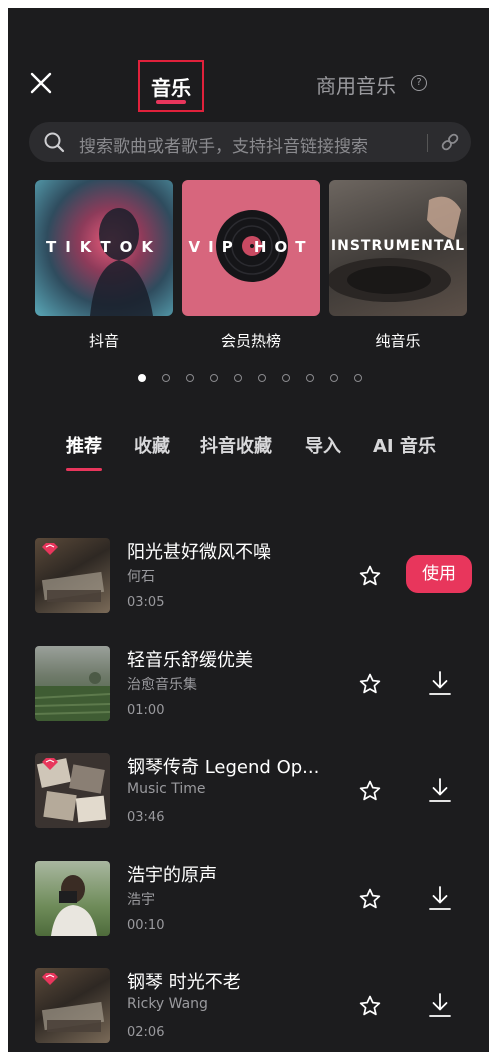  I want to click on close-icon, so click(41, 83).